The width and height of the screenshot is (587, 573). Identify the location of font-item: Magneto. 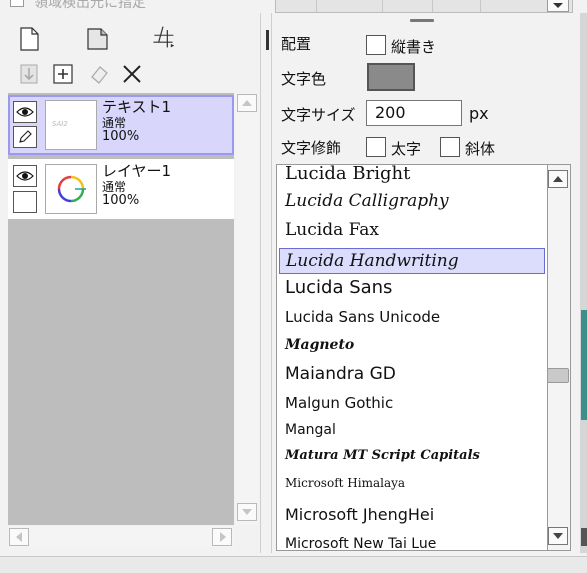
(412, 348).